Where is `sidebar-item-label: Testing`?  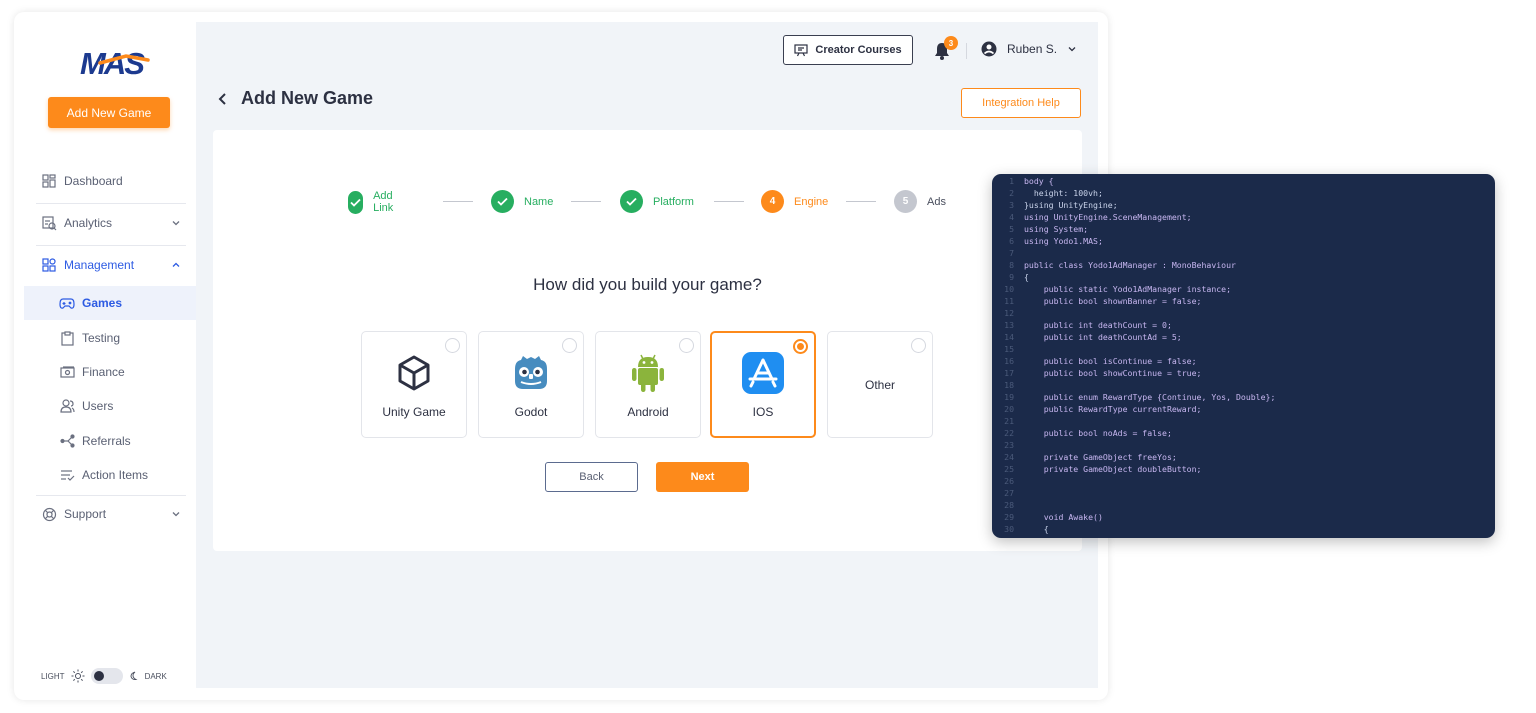
sidebar-item-label: Testing is located at coordinates (101, 338).